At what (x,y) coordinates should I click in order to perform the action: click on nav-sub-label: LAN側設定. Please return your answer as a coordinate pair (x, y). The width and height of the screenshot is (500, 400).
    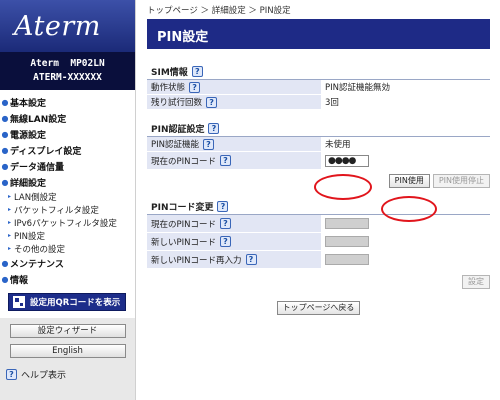
    Looking at the image, I should click on (35, 197).